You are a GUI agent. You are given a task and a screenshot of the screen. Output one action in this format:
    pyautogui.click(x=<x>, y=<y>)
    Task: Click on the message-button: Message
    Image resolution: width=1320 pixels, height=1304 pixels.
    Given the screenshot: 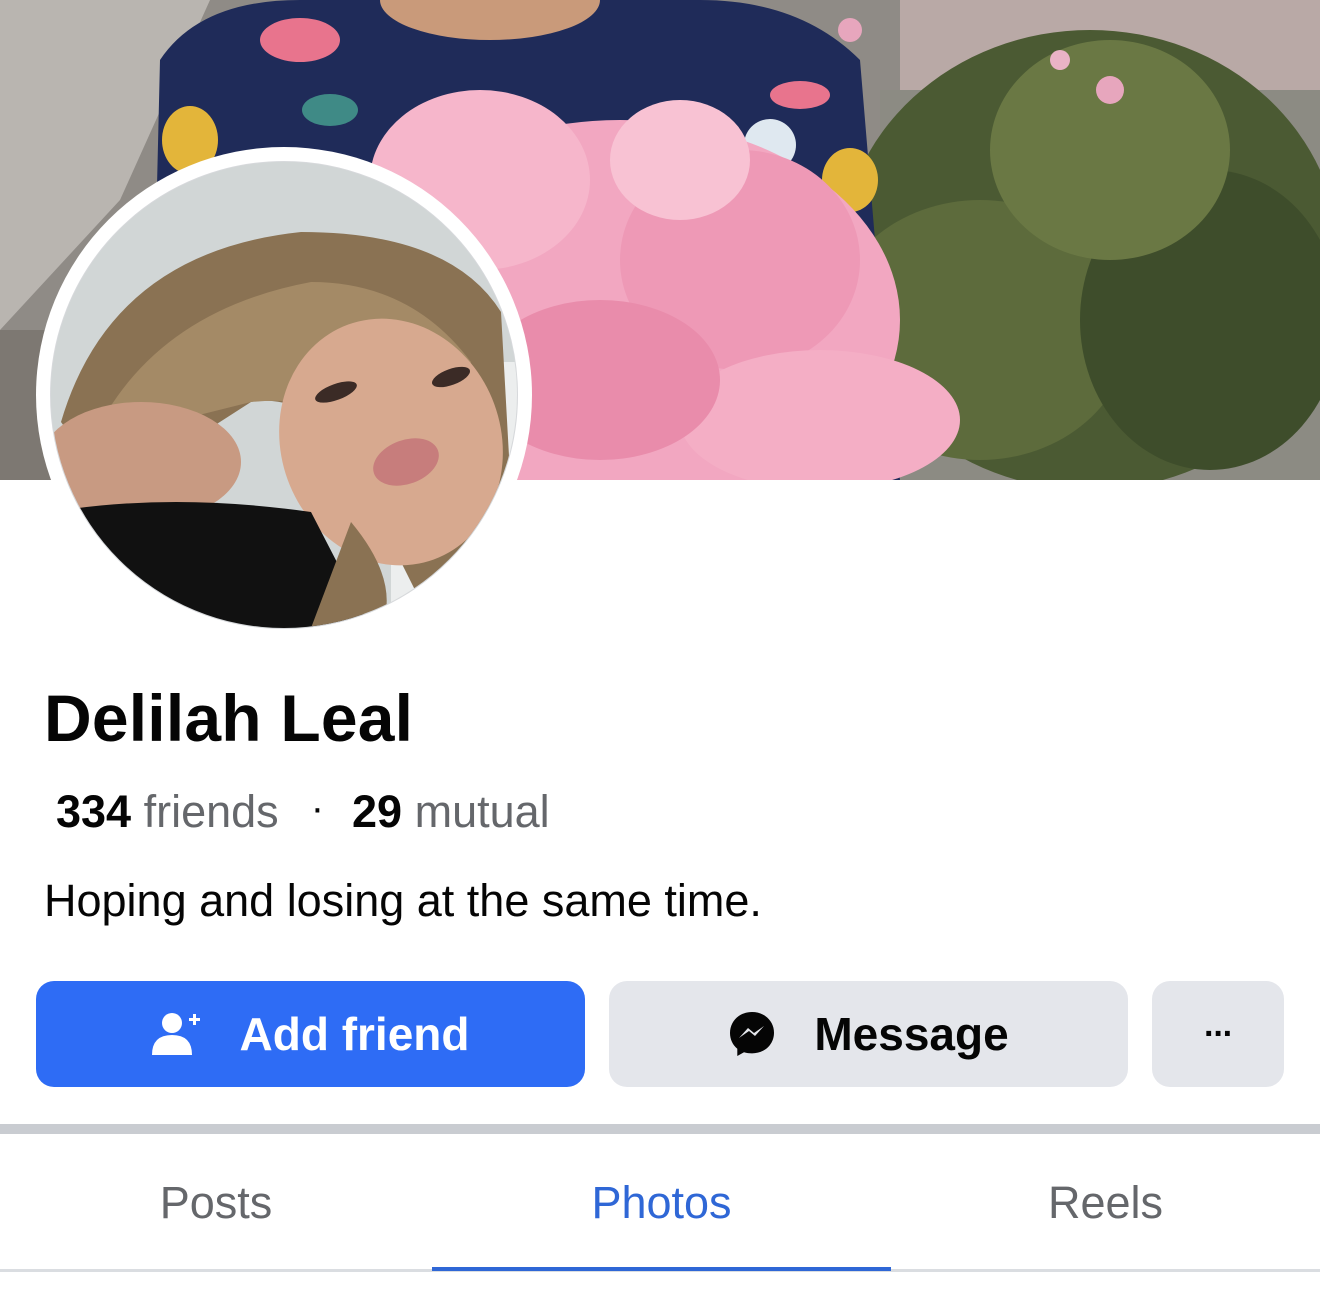 What is the action you would take?
    pyautogui.click(x=868, y=1034)
    